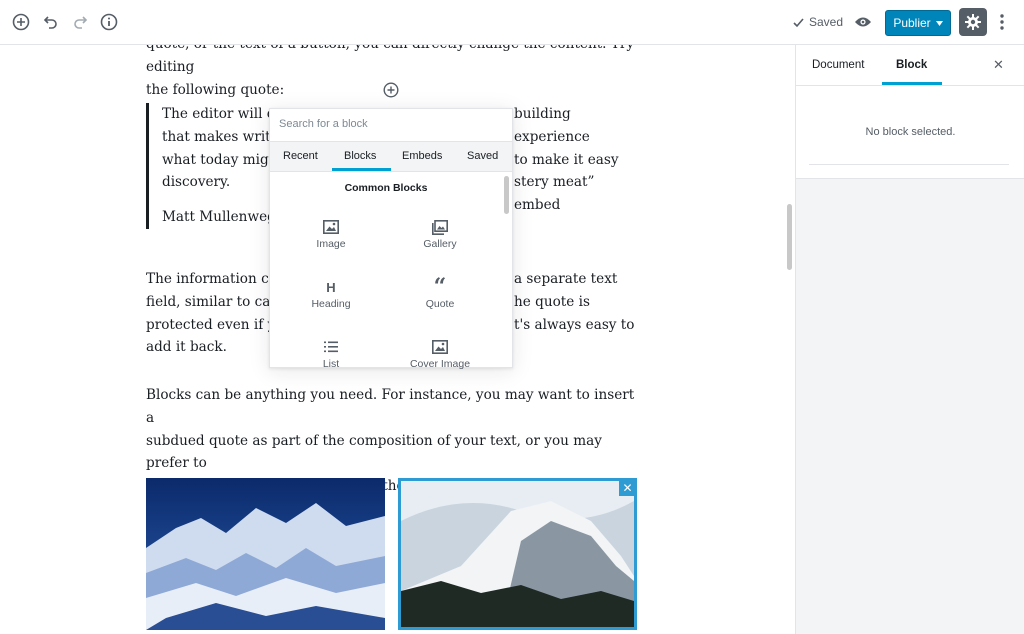 This screenshot has height=634, width=1024. I want to click on block-item-label: Cover Image, so click(440, 364).